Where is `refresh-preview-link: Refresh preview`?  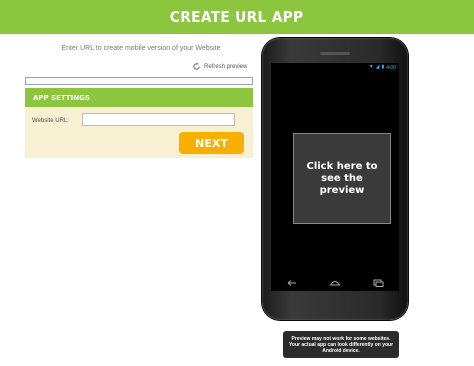
refresh-preview-link: Refresh preview is located at coordinates (219, 66).